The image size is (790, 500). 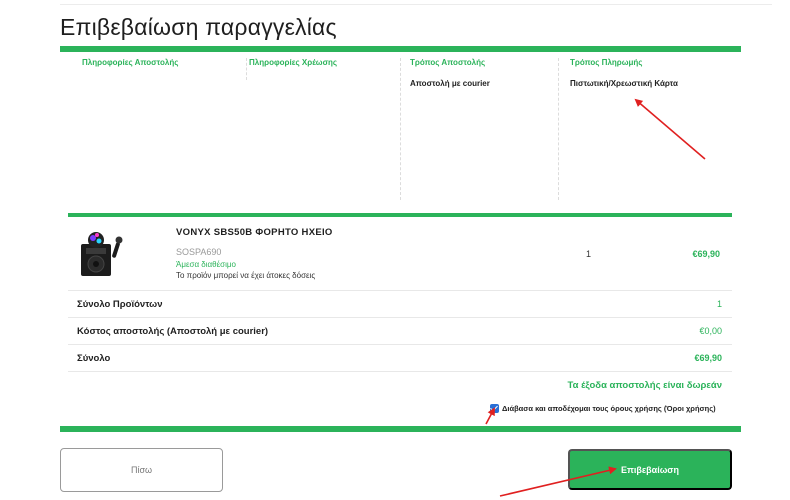 I want to click on confirm-button: Επιβεβαίωση, so click(x=650, y=469).